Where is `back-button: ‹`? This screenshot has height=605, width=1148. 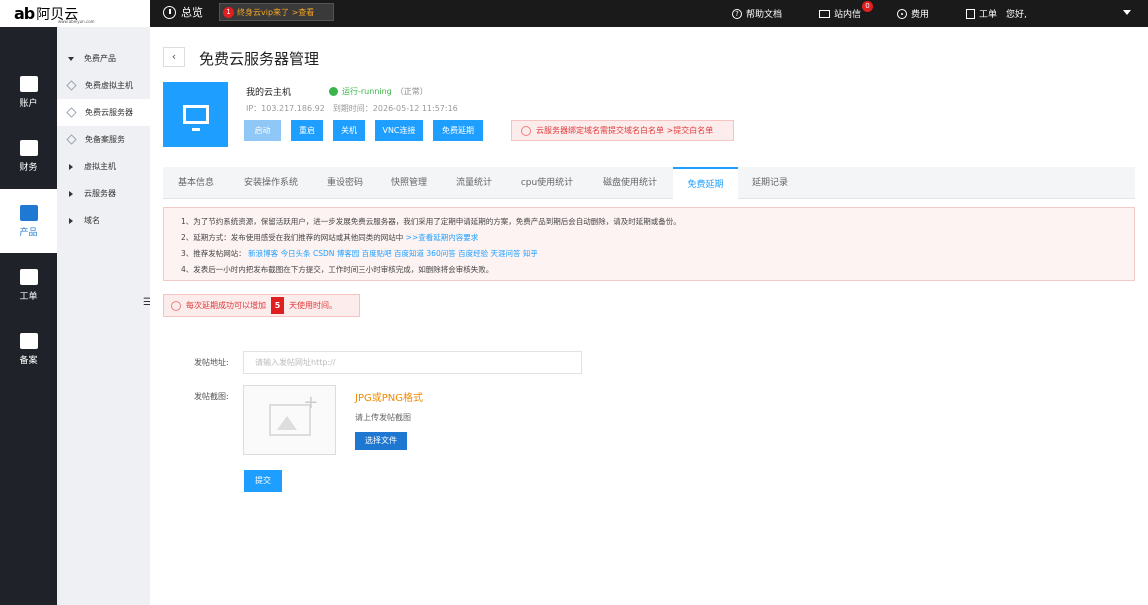
back-button: ‹ is located at coordinates (174, 57).